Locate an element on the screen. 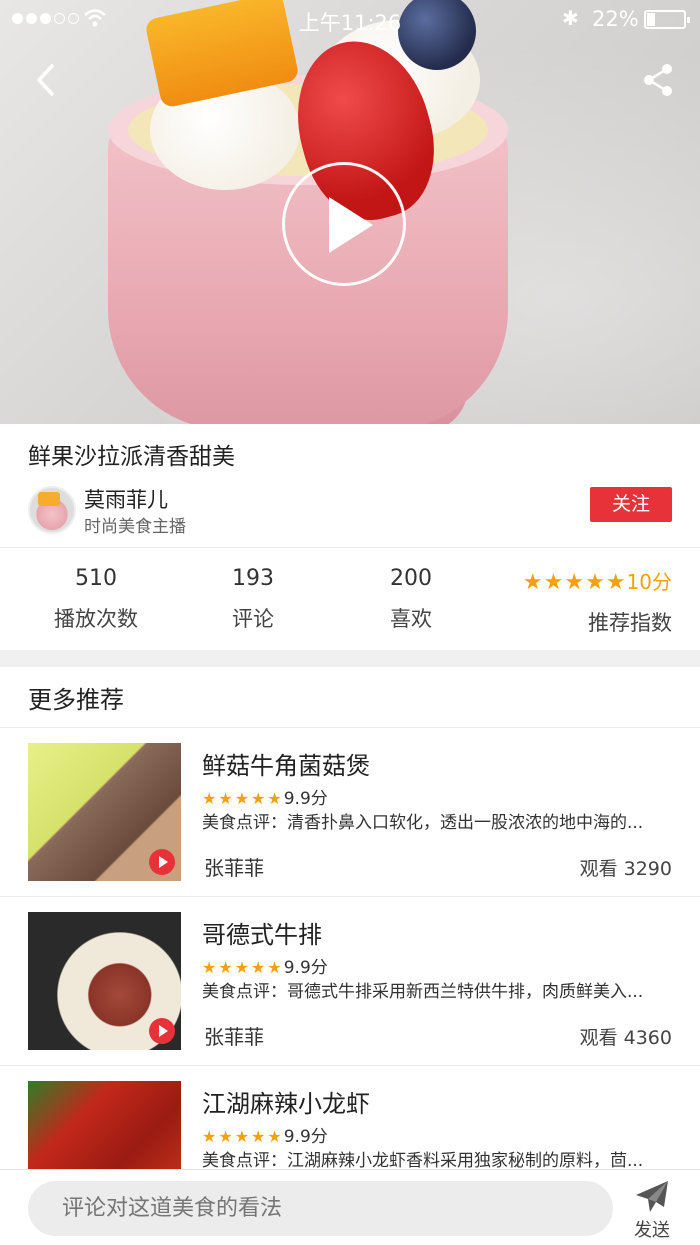 The height and width of the screenshot is (1245, 700). recipe-name: 江湖麻辣小龙虾 is located at coordinates (286, 1104).